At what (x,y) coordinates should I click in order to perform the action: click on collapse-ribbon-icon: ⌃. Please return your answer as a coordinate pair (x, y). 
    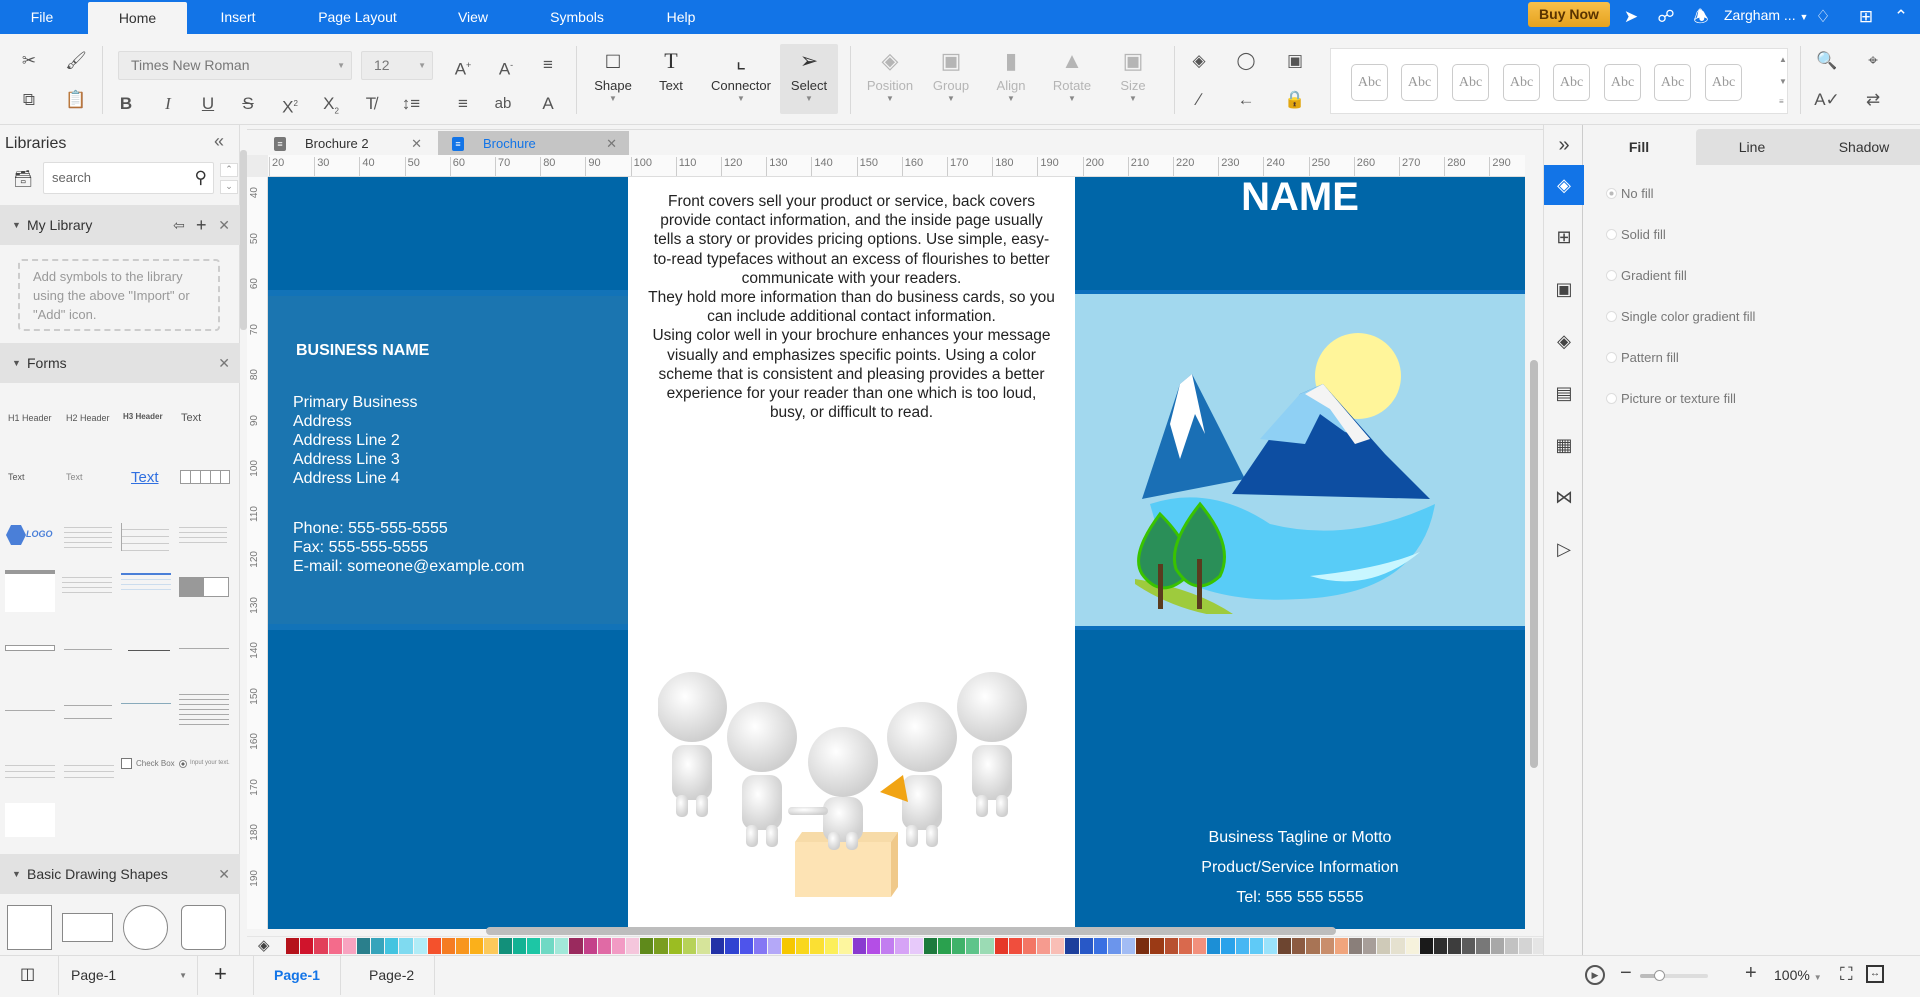
    Looking at the image, I should click on (1901, 17).